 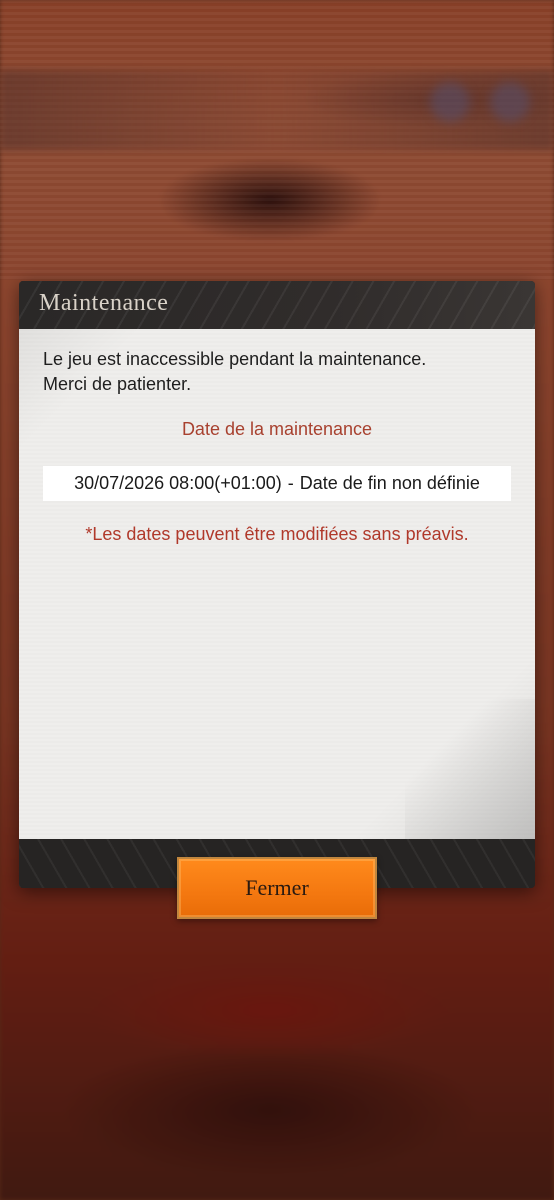 I want to click on date-heading: Date de la maintenance, so click(x=277, y=429).